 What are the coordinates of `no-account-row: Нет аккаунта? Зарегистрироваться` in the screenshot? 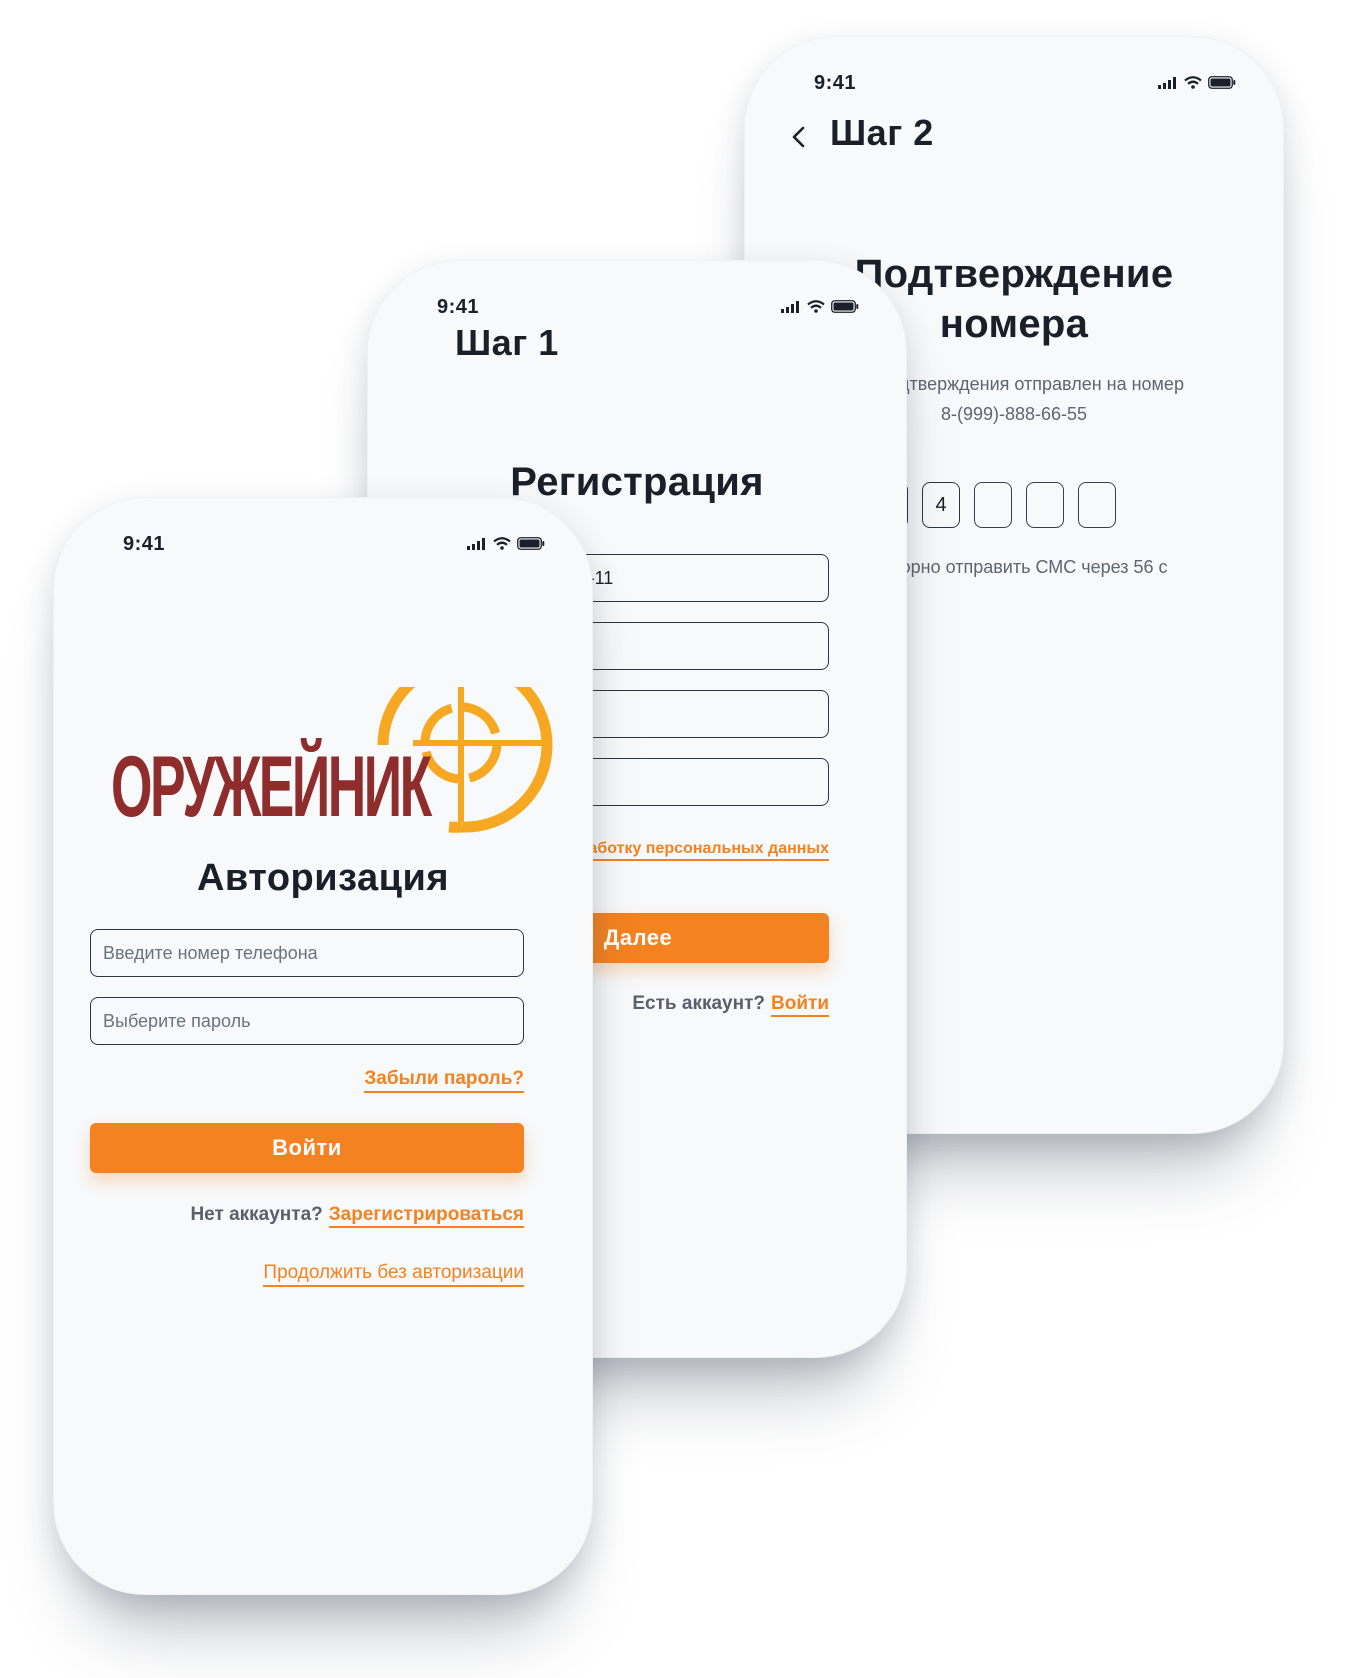 It's located at (357, 1216).